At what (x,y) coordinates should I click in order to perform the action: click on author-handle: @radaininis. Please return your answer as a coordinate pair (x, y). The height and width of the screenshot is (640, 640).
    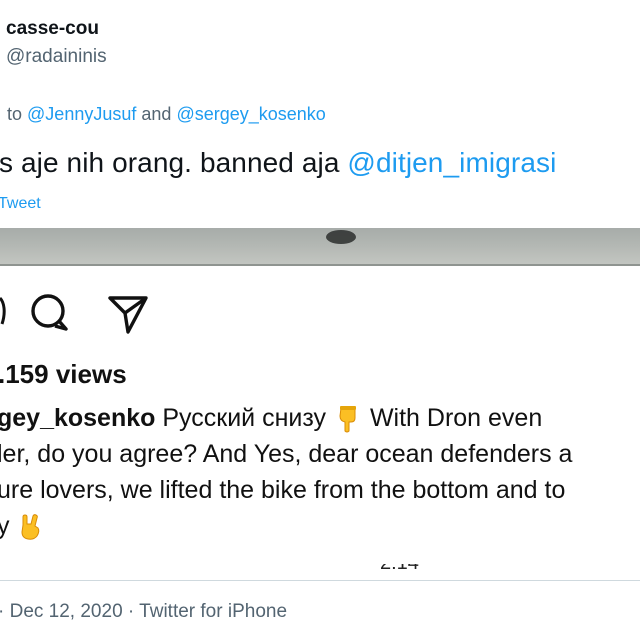
    Looking at the image, I should click on (56, 57).